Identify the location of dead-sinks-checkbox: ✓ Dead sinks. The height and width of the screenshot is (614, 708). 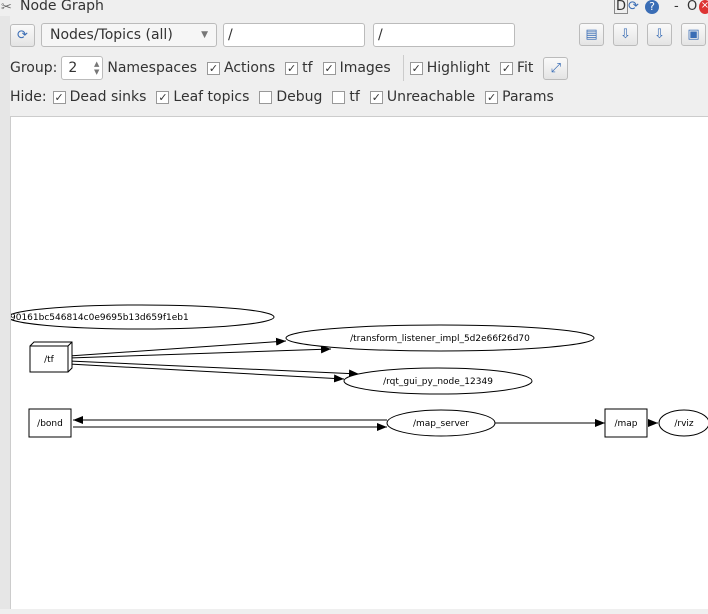
(99, 97).